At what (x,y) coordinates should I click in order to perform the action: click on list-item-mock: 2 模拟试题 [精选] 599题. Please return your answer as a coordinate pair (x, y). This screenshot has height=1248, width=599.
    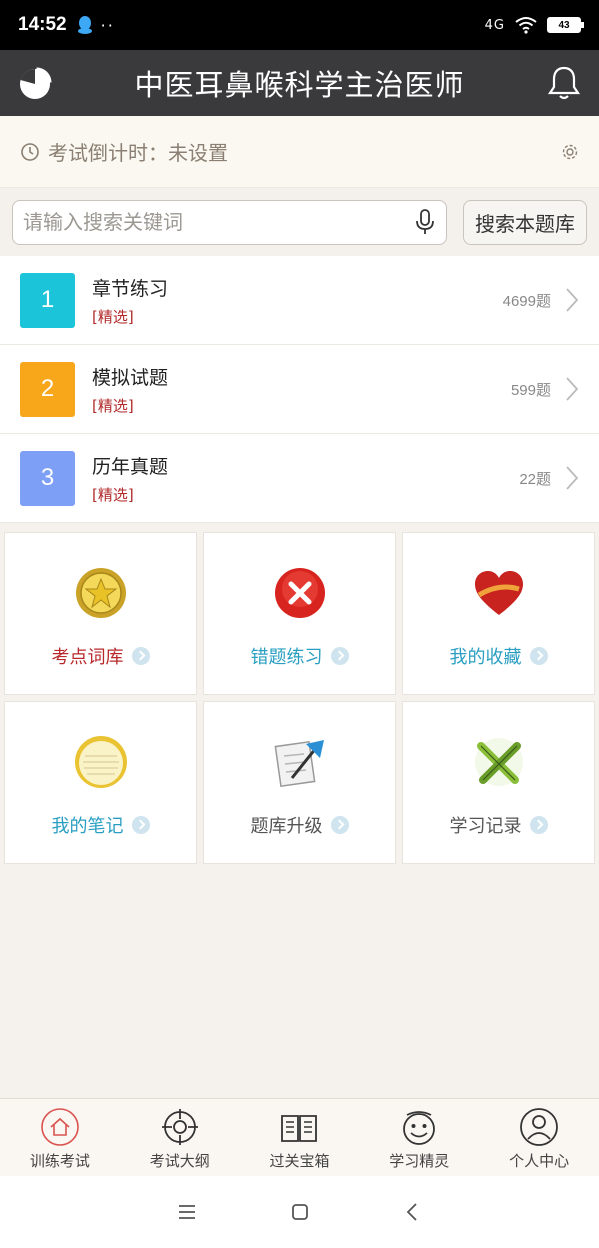
    Looking at the image, I should click on (299, 389).